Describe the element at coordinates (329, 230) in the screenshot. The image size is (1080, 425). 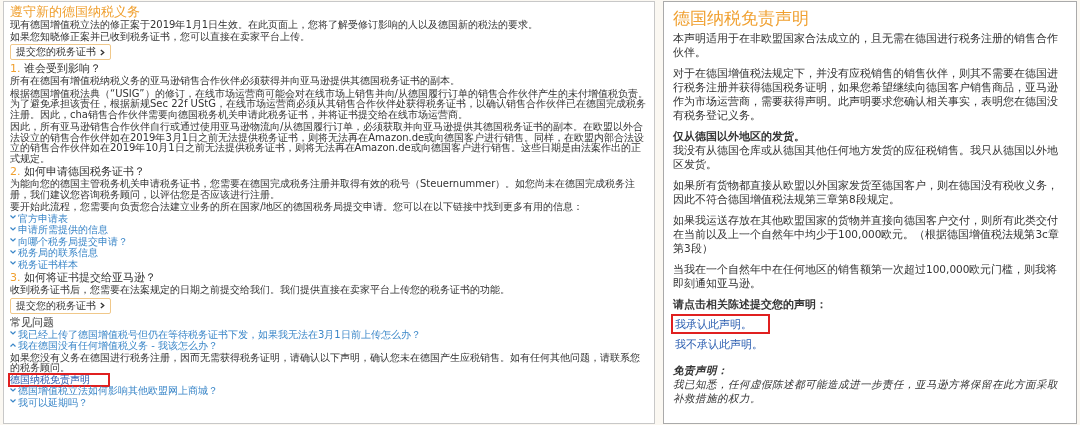
I see `info-link: 申请所需提供的信息` at that location.